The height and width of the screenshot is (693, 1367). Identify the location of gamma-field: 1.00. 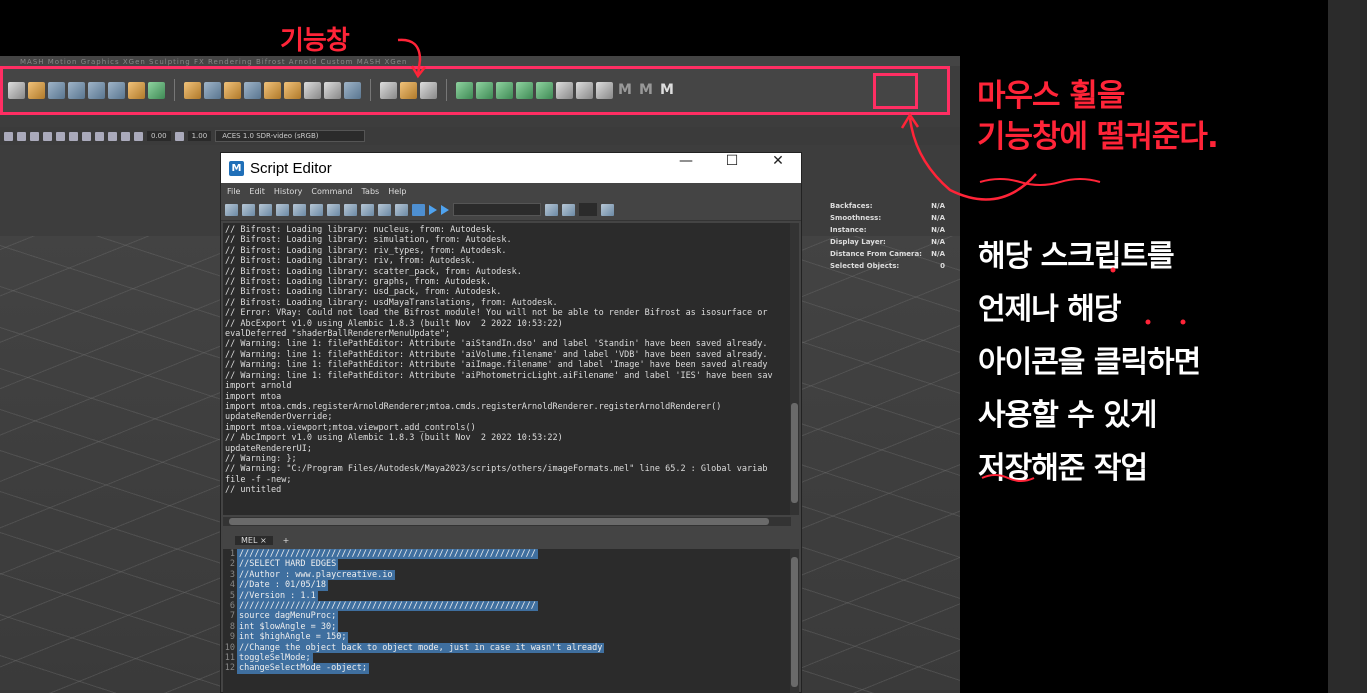
(199, 136).